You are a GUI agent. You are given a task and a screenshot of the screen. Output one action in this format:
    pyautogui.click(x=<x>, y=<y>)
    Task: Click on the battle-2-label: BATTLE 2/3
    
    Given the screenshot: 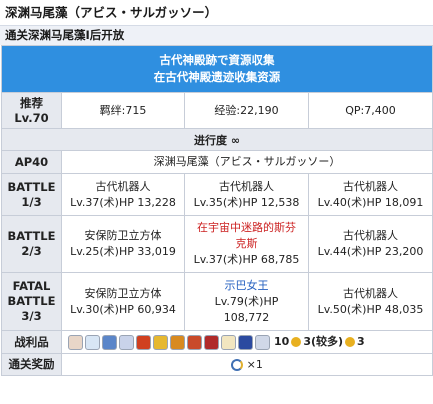 What is the action you would take?
    pyautogui.click(x=31, y=244)
    